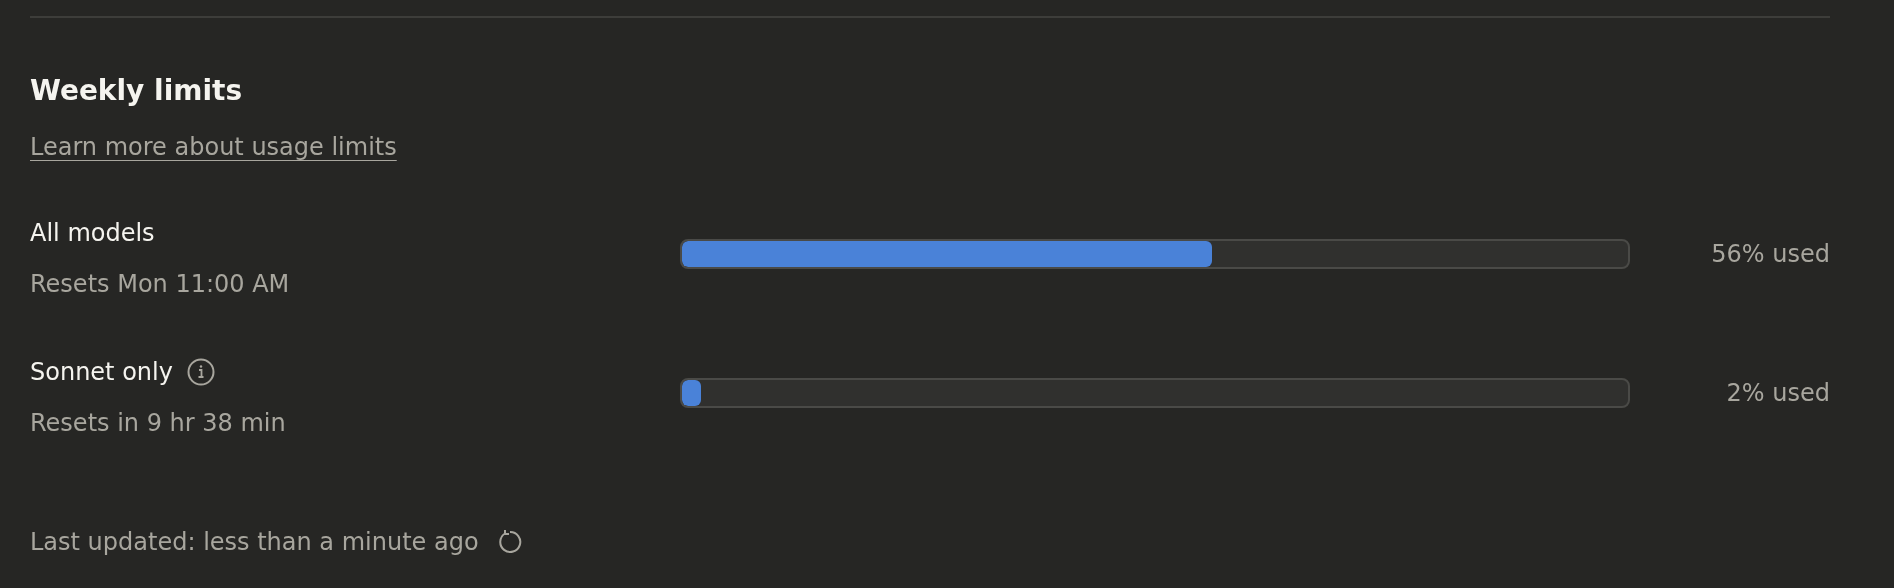 This screenshot has height=588, width=1894. Describe the element at coordinates (509, 542) in the screenshot. I see `refresh-icon` at that location.